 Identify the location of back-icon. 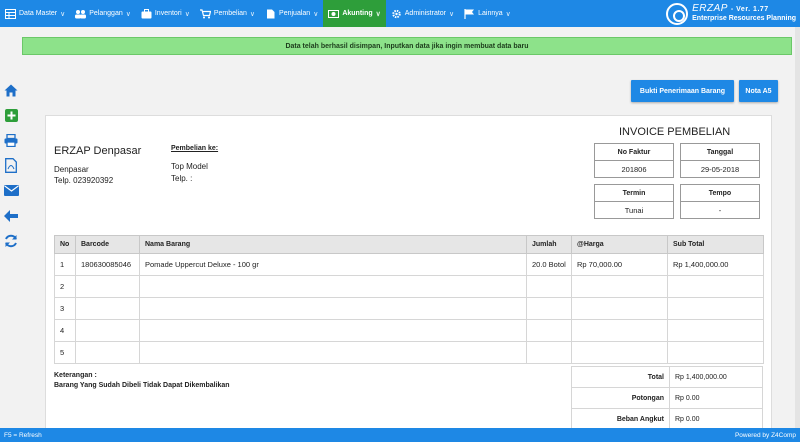
(11, 215).